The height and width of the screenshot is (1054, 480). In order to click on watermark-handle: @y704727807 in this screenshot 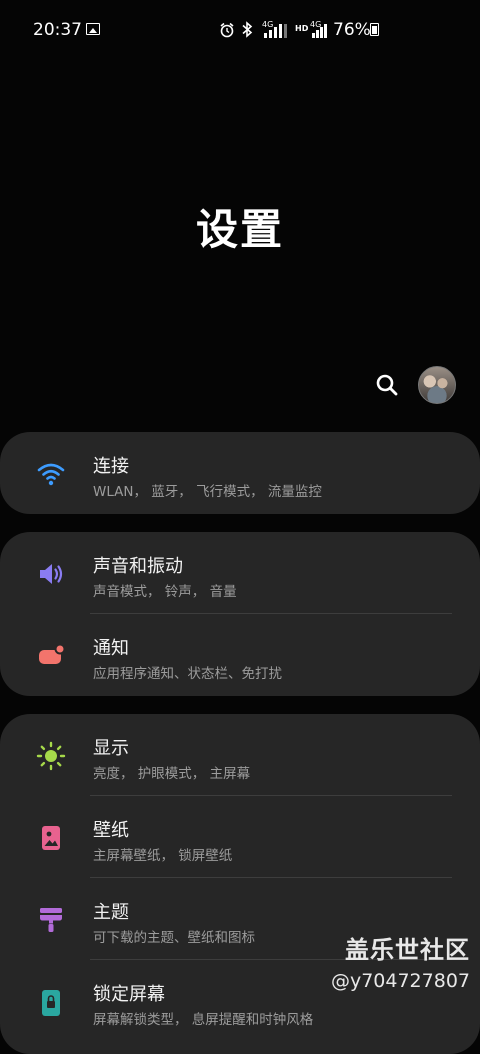, I will do `click(400, 981)`.